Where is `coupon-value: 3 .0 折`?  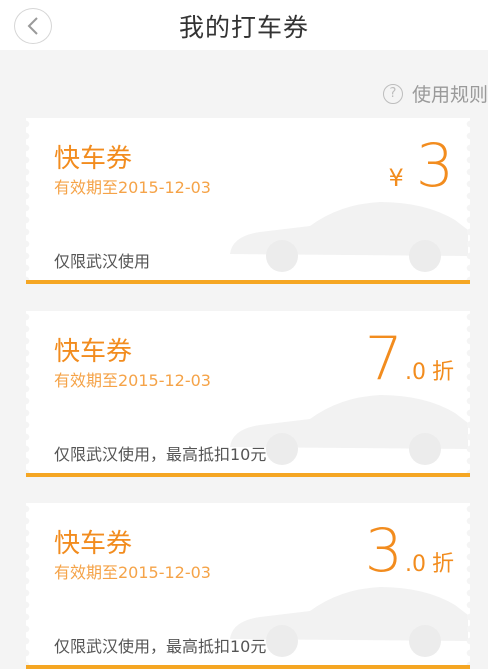
coupon-value: 3 .0 折 is located at coordinates (409, 551).